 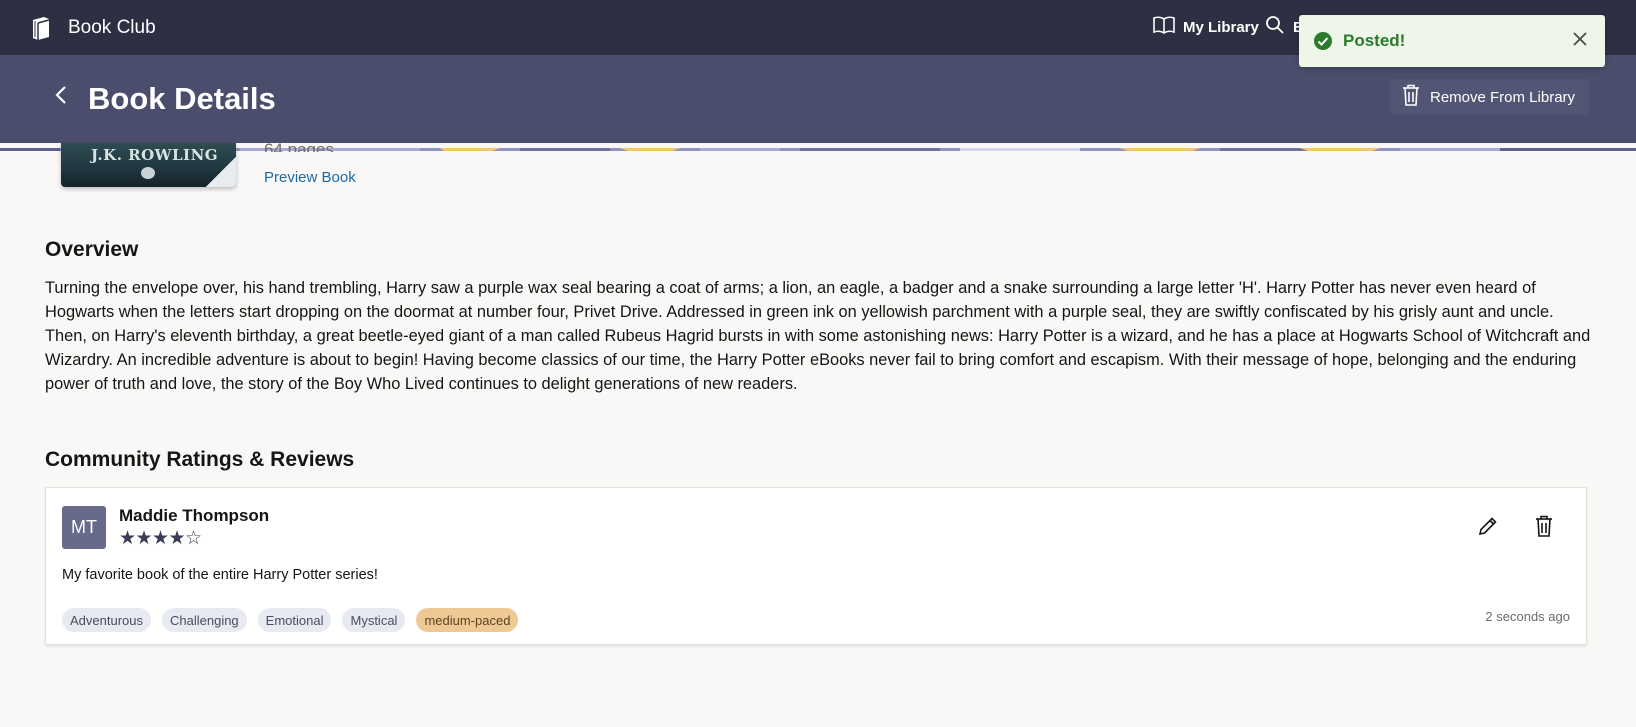 What do you see at coordinates (194, 515) in the screenshot?
I see `reviewer-name: Maddie Thompson` at bounding box center [194, 515].